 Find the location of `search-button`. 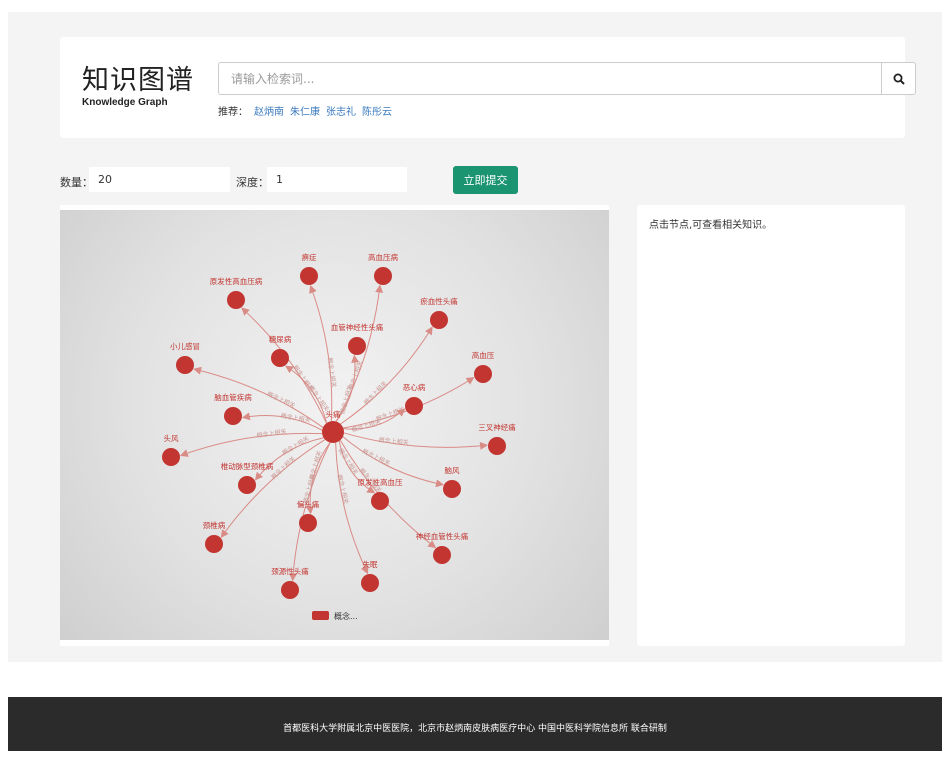

search-button is located at coordinates (898, 78).